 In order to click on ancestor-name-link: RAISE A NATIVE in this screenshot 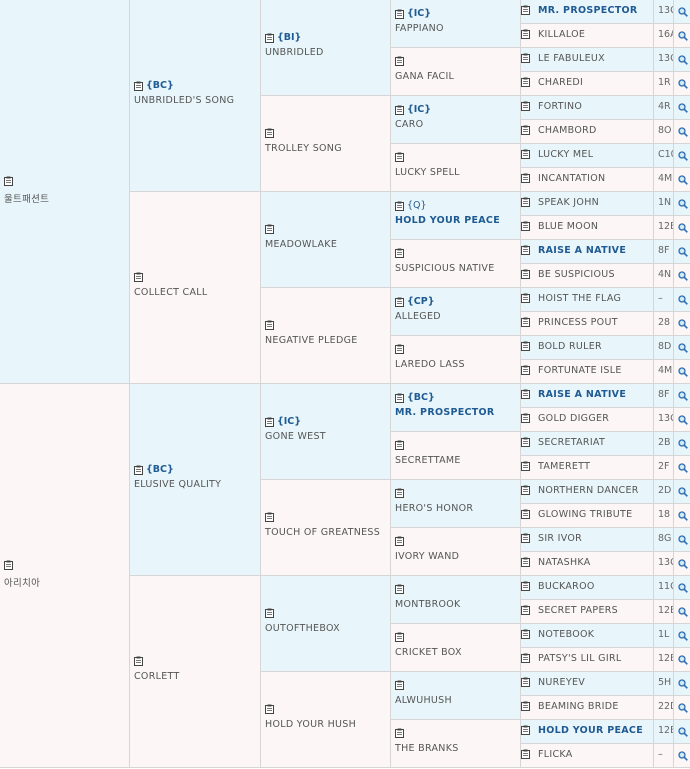, I will do `click(582, 394)`.